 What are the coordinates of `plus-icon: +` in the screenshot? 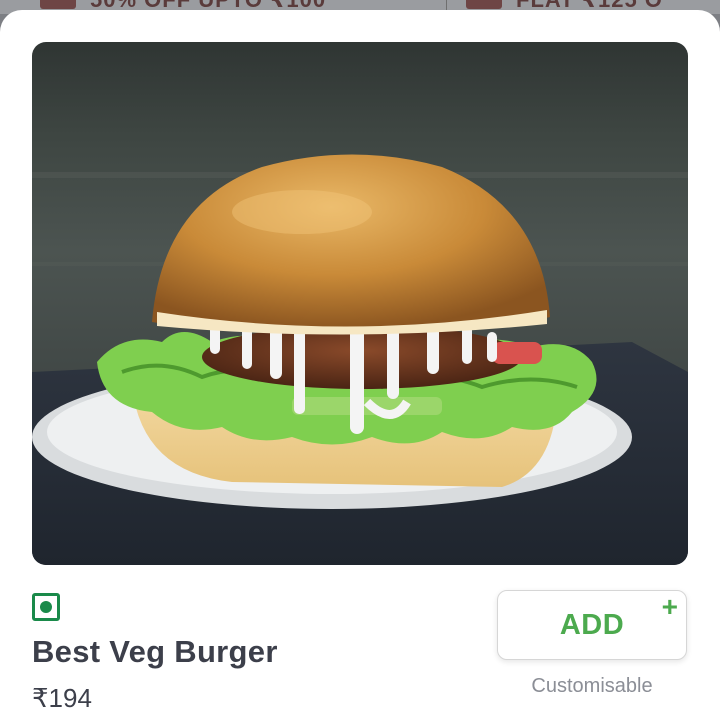 It's located at (669, 606).